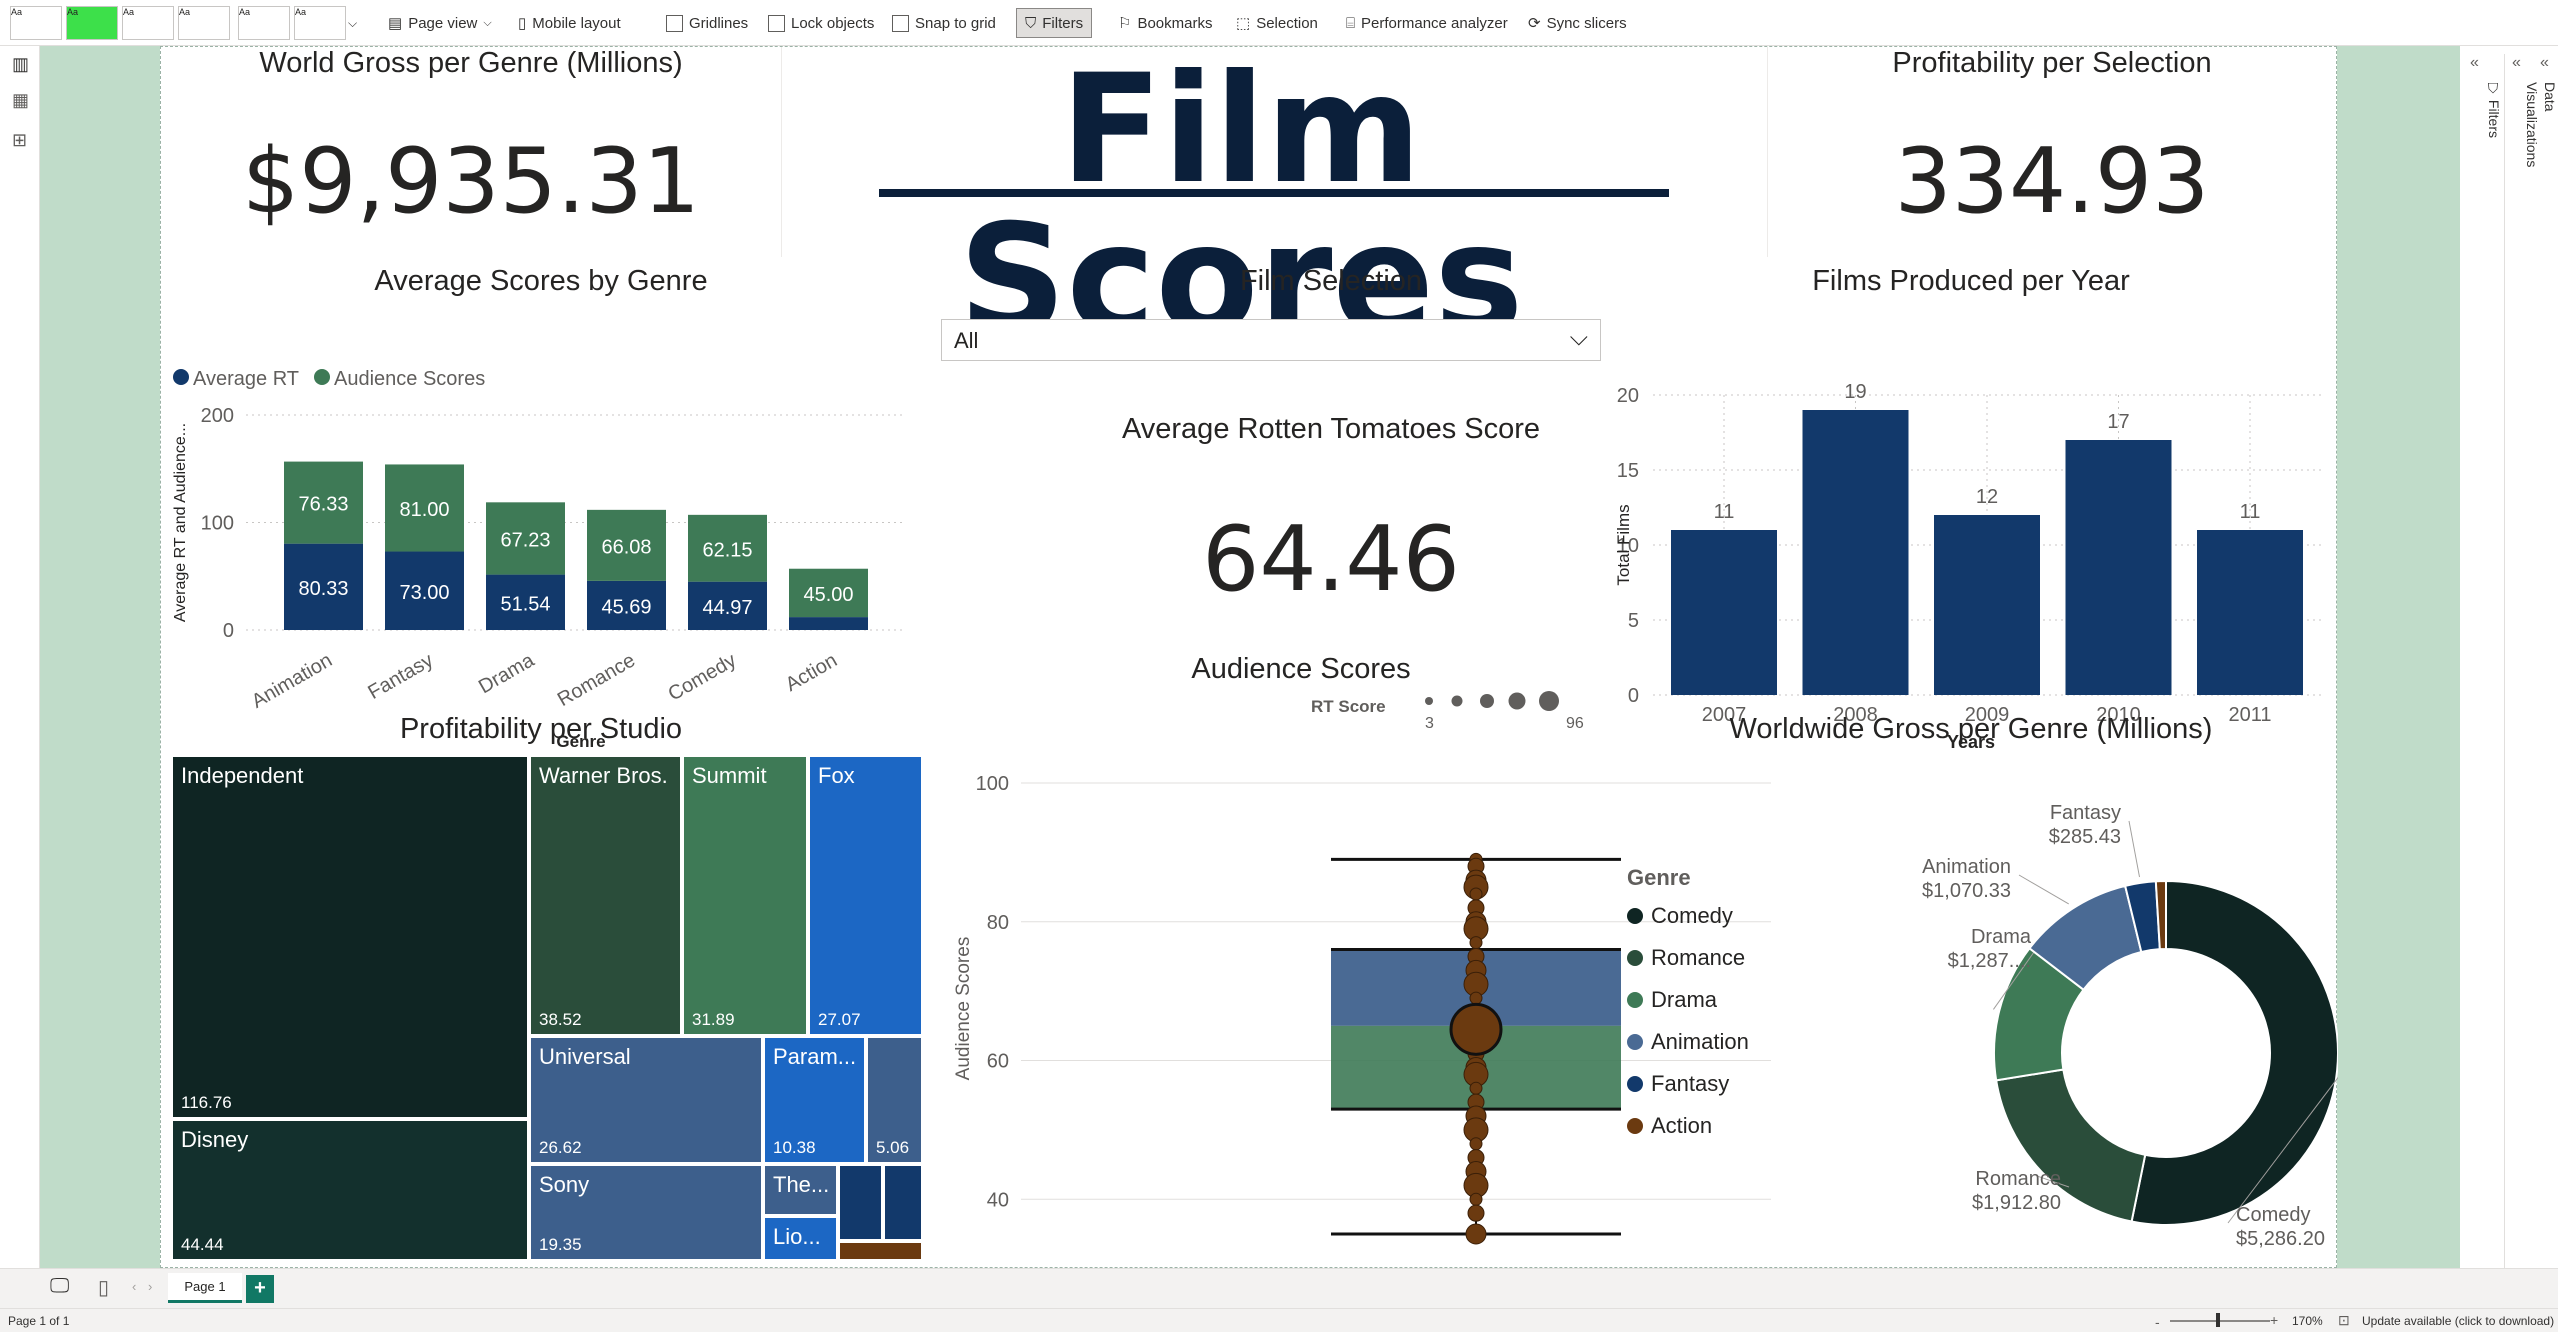 Image resolution: width=2558 pixels, height=1332 pixels. What do you see at coordinates (242, 775) in the screenshot?
I see `treemap-cell-label: Independent` at bounding box center [242, 775].